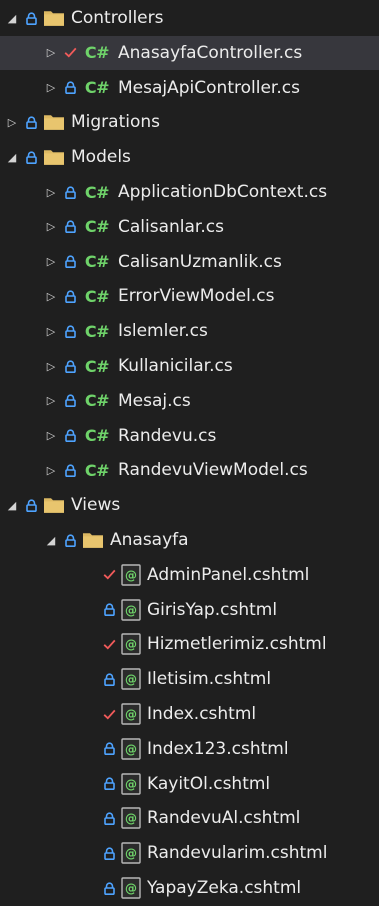  Describe the element at coordinates (209, 679) in the screenshot. I see `tree-item-label: Iletisim.cshtml` at that location.